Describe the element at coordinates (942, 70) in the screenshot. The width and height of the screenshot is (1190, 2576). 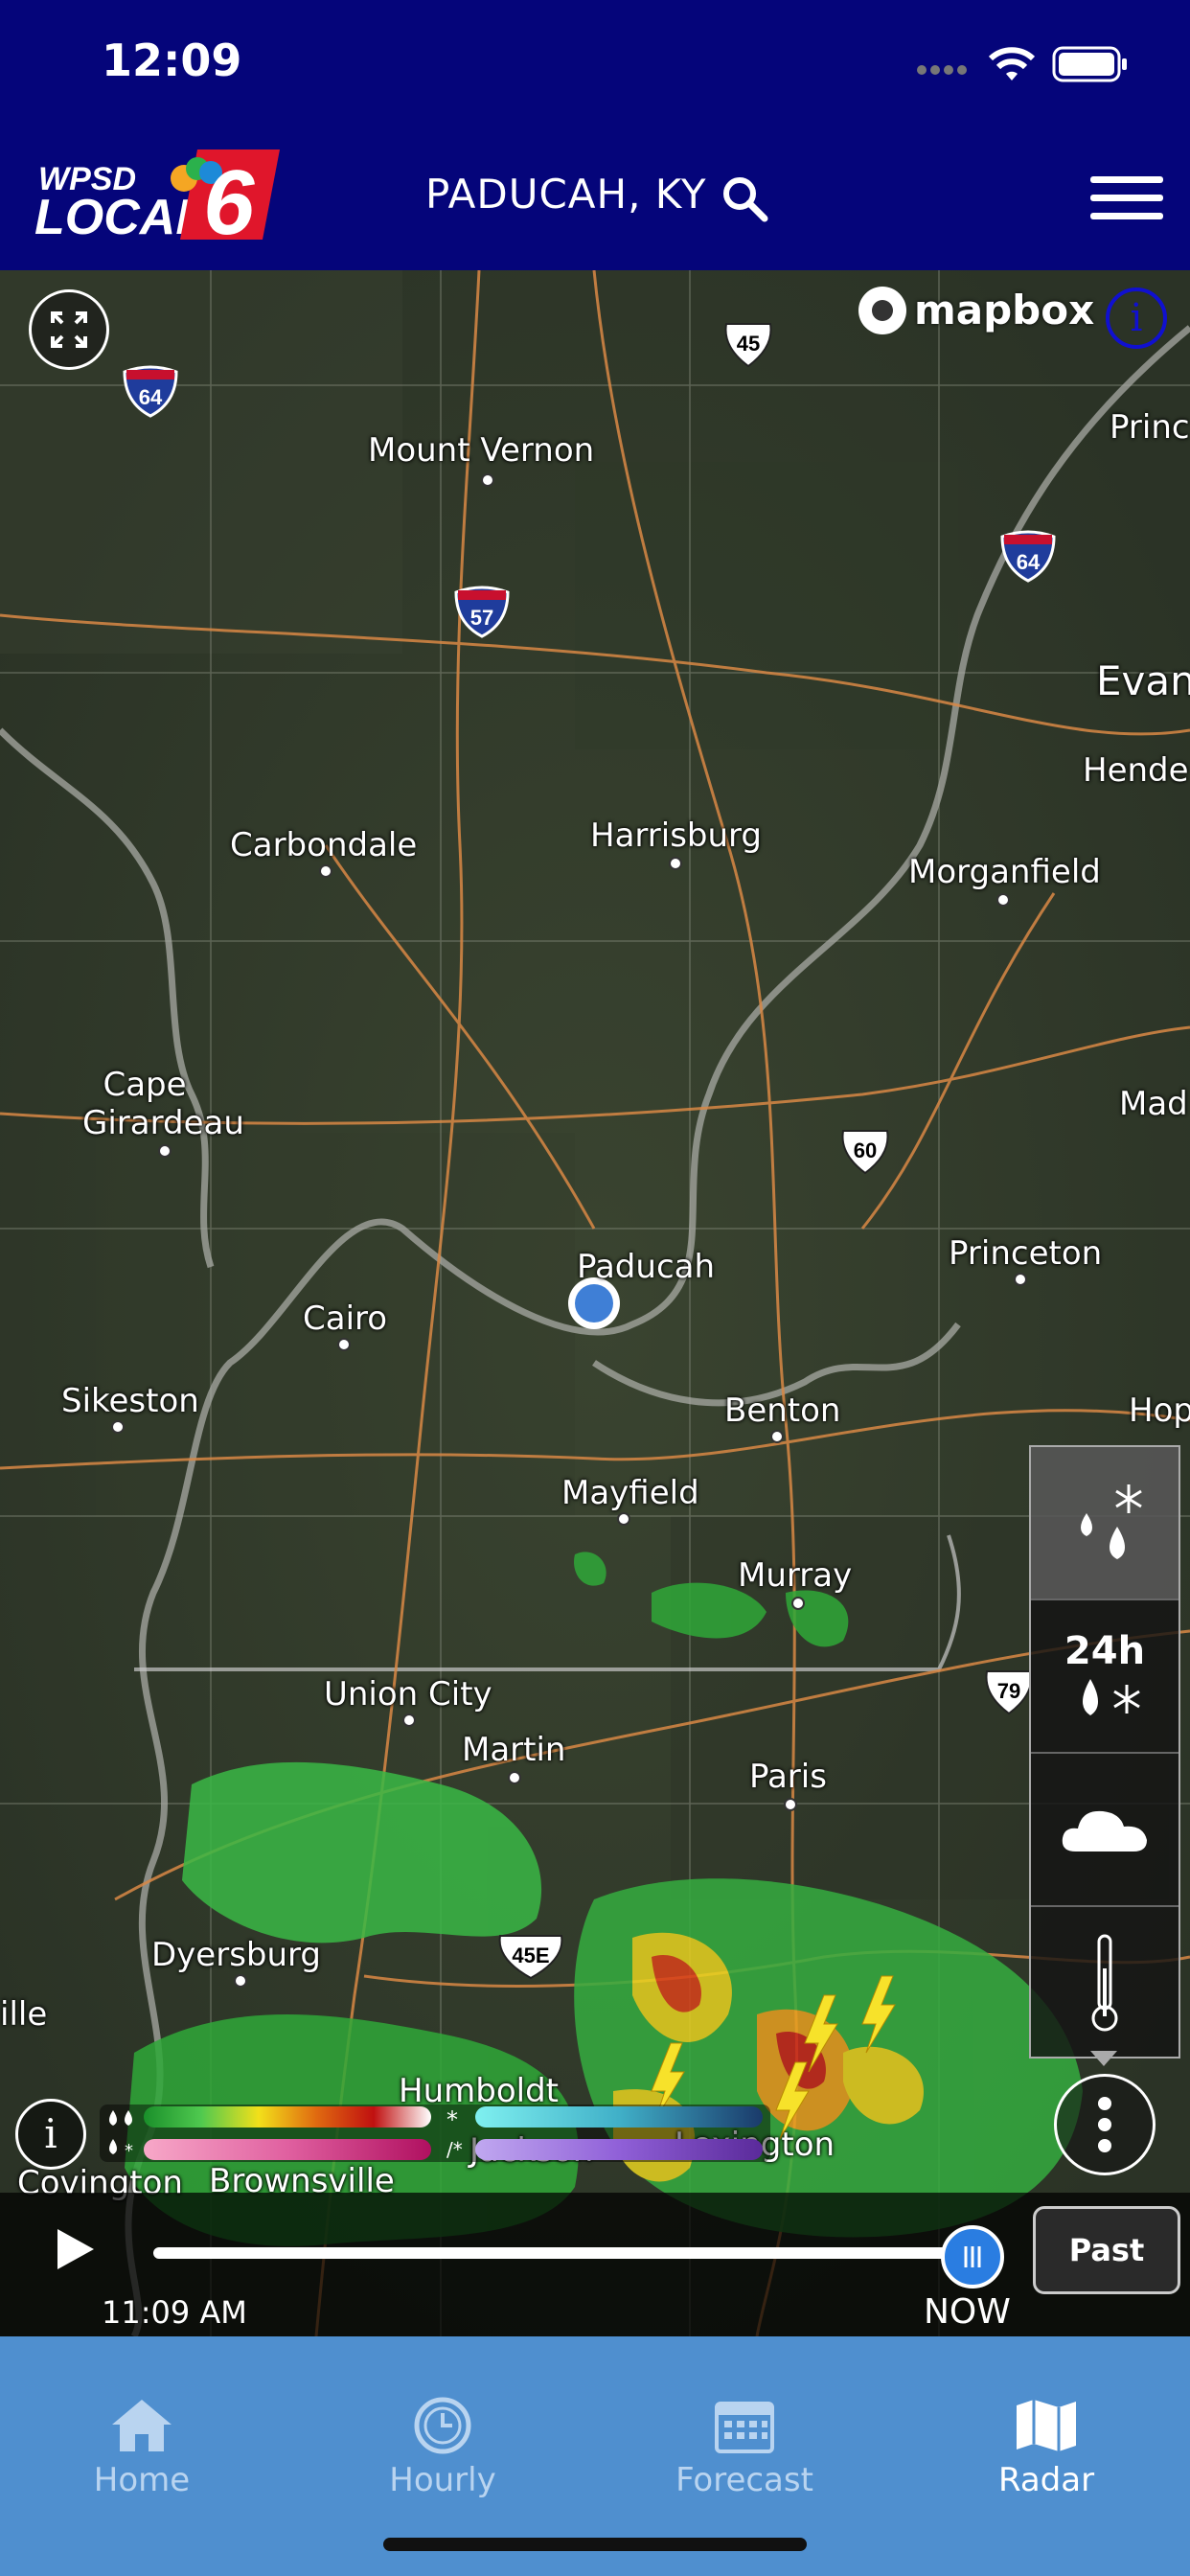
I see `signal-icon` at that location.